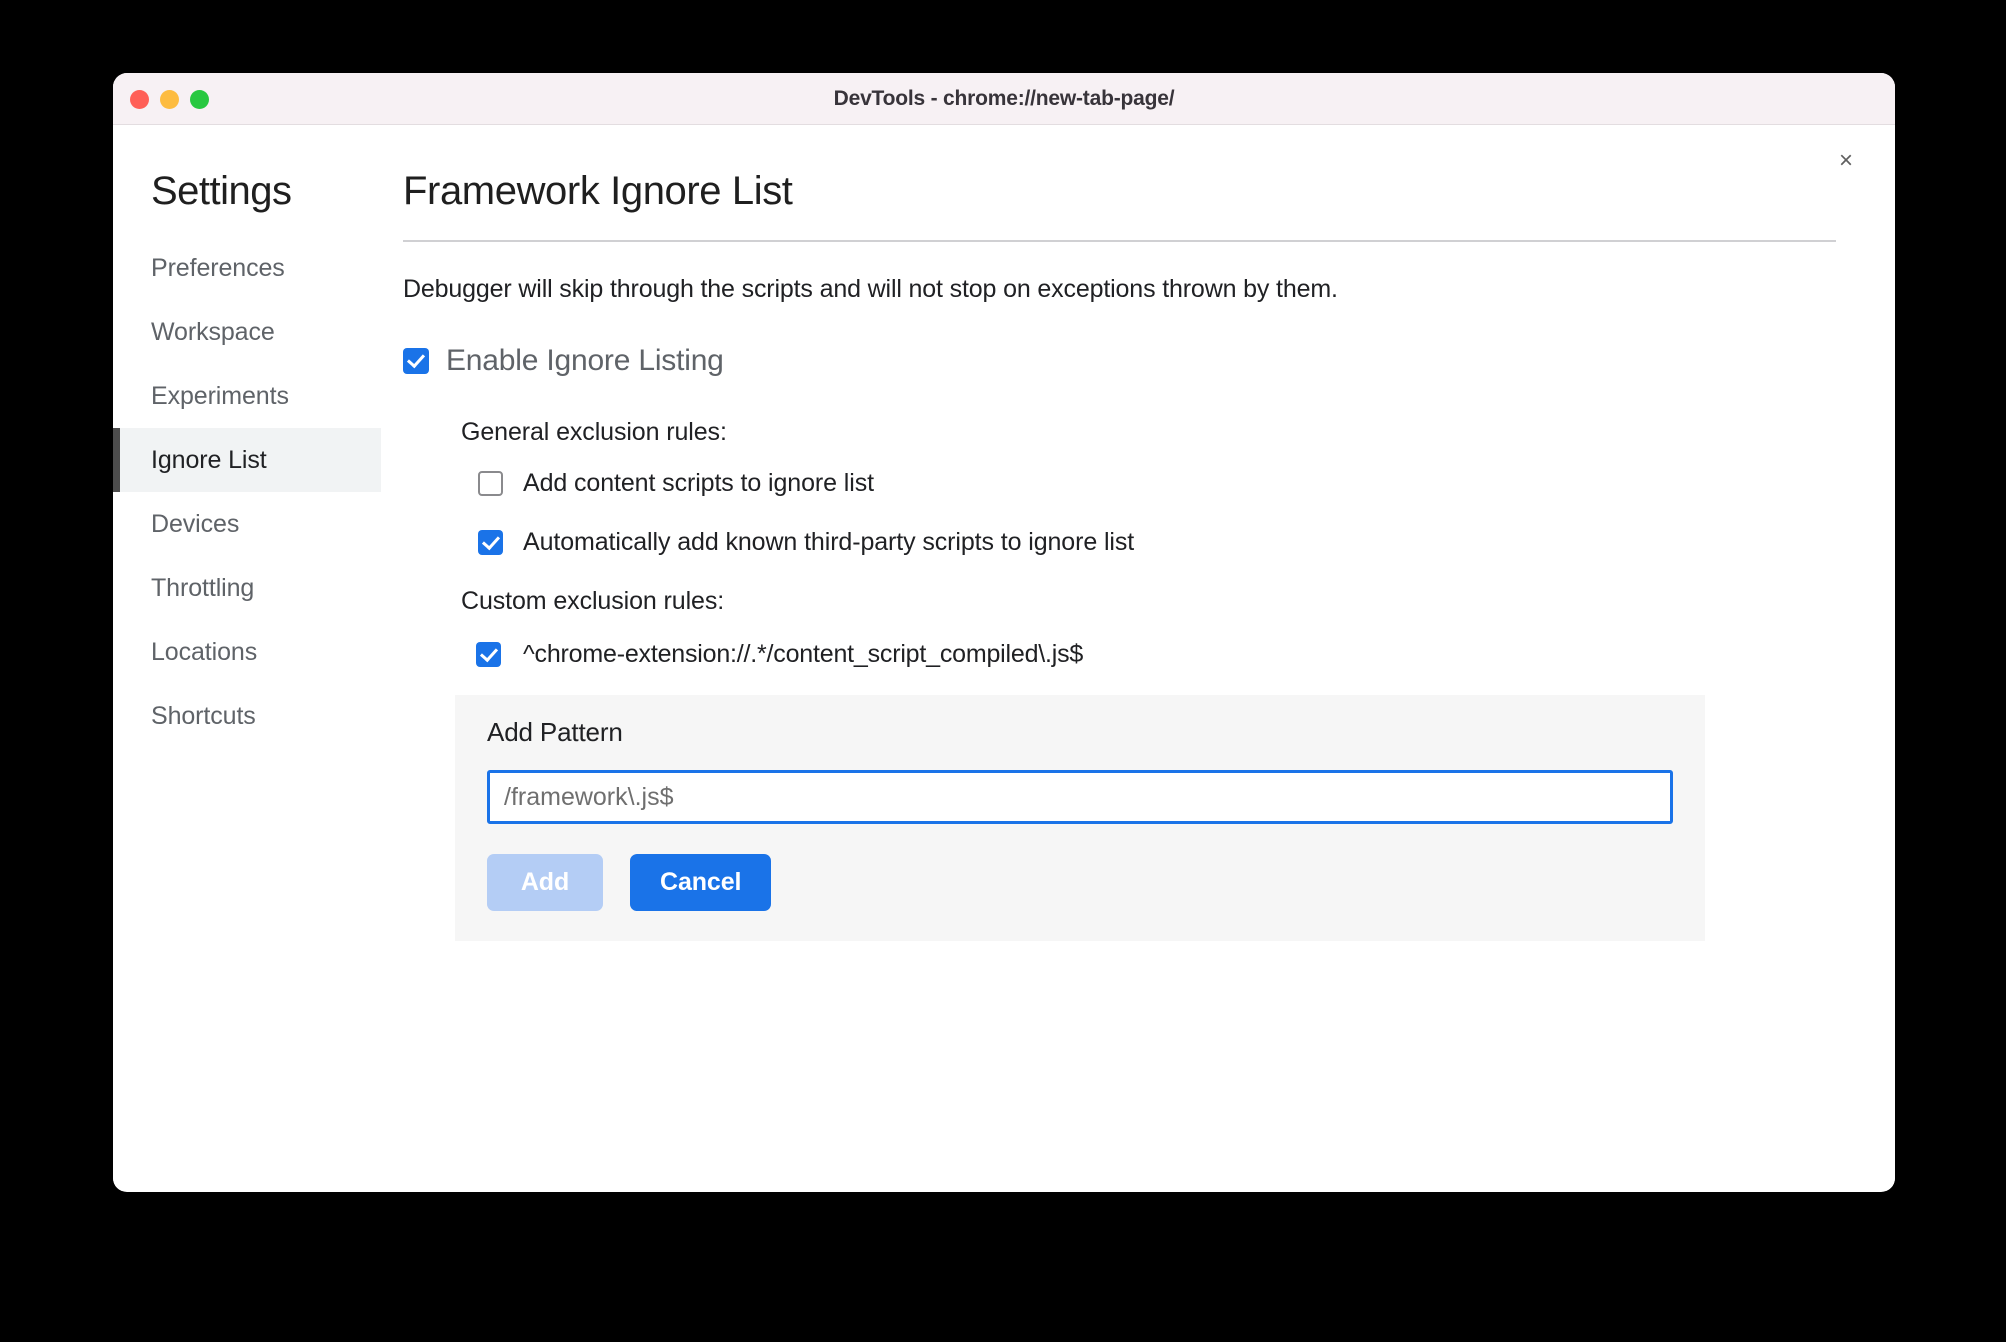 This screenshot has width=2006, height=1342. I want to click on sidebar-item-experiments: Experiments, so click(247, 396).